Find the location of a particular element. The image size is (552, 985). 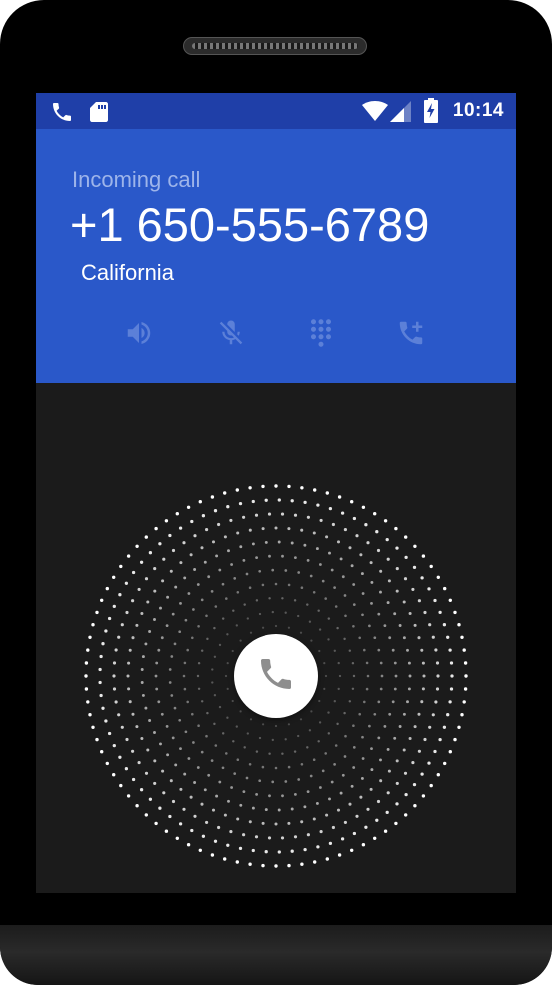

speaker-grill is located at coordinates (275, 46).